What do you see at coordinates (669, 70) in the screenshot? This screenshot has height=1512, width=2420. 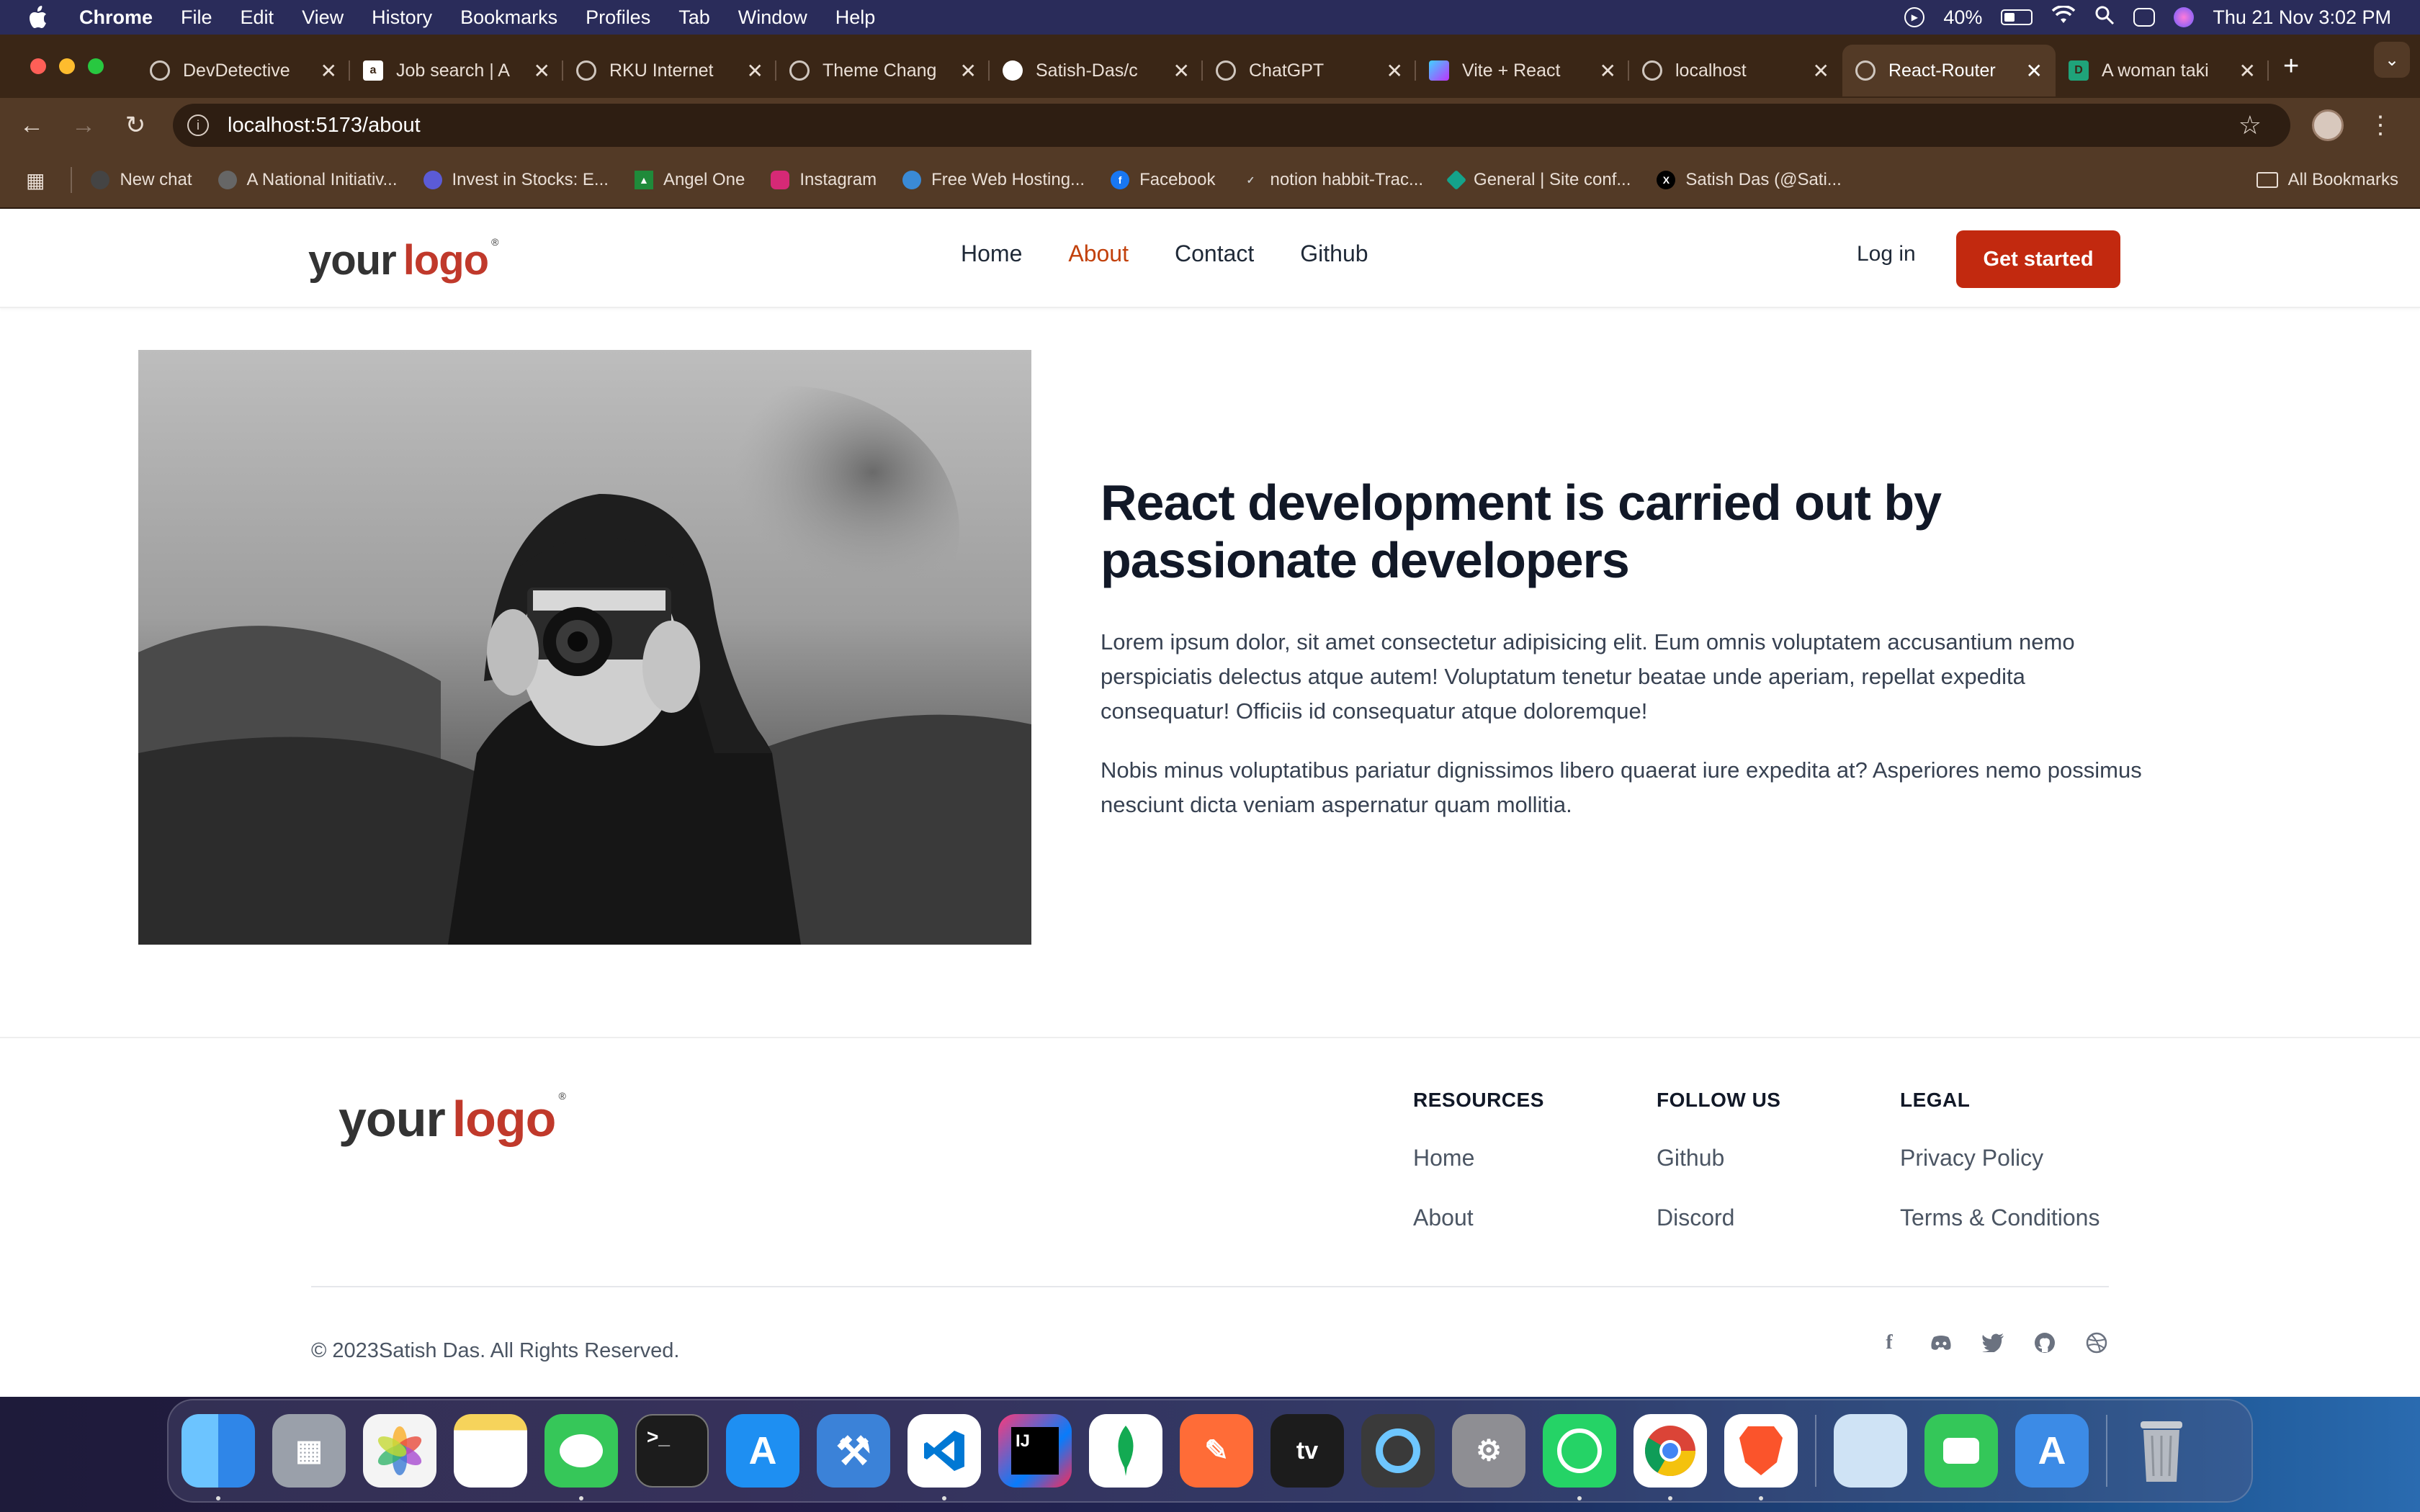 I see `tab-rku: RKU Internet ✕` at bounding box center [669, 70].